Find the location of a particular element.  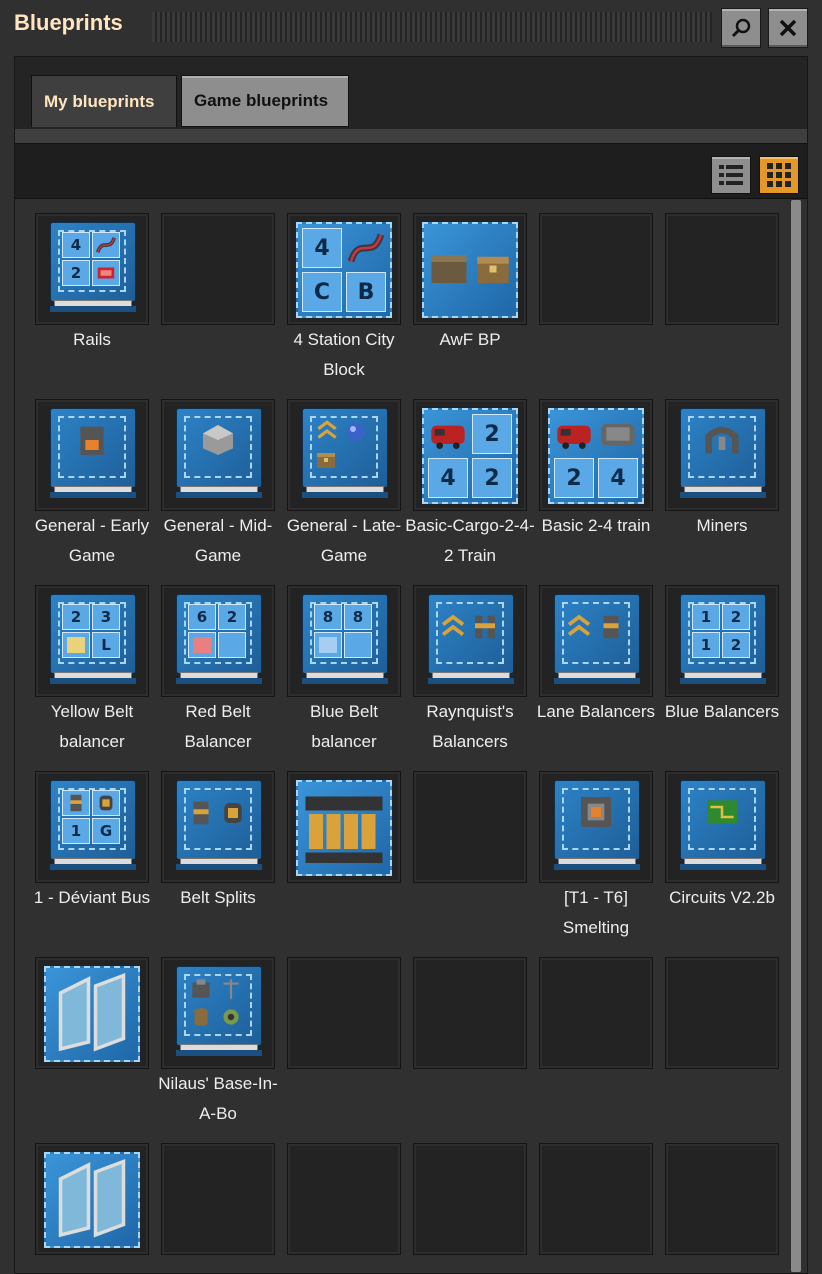

blueprint-slot: 88 is located at coordinates (344, 641).